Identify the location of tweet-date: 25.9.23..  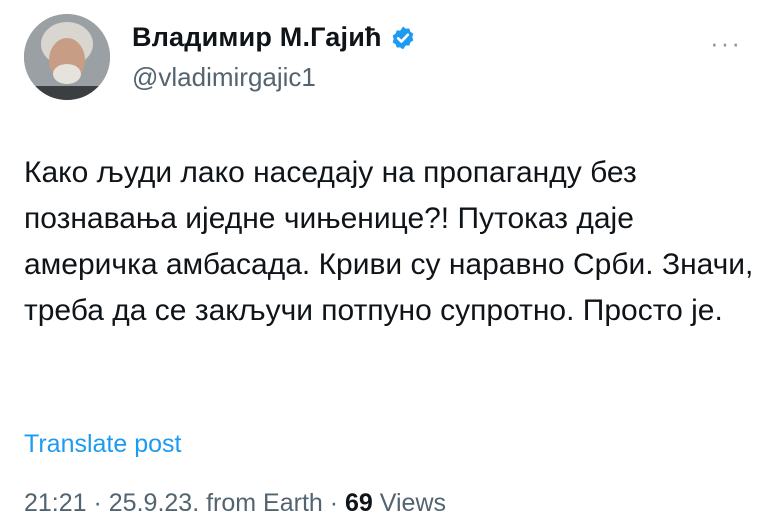
(154, 503).